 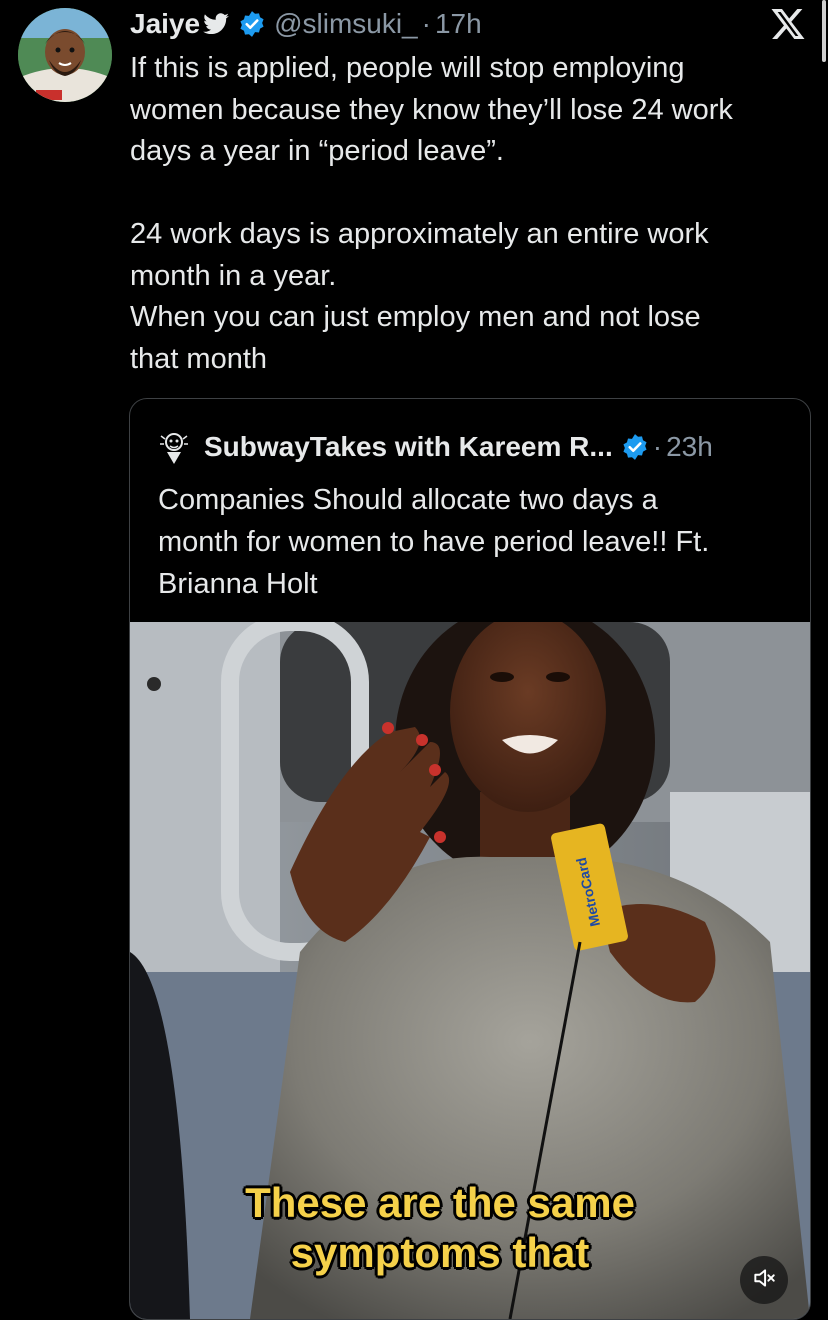 I want to click on quote-header: SubwayTakes with Kareem R... · 23h, so click(x=435, y=447).